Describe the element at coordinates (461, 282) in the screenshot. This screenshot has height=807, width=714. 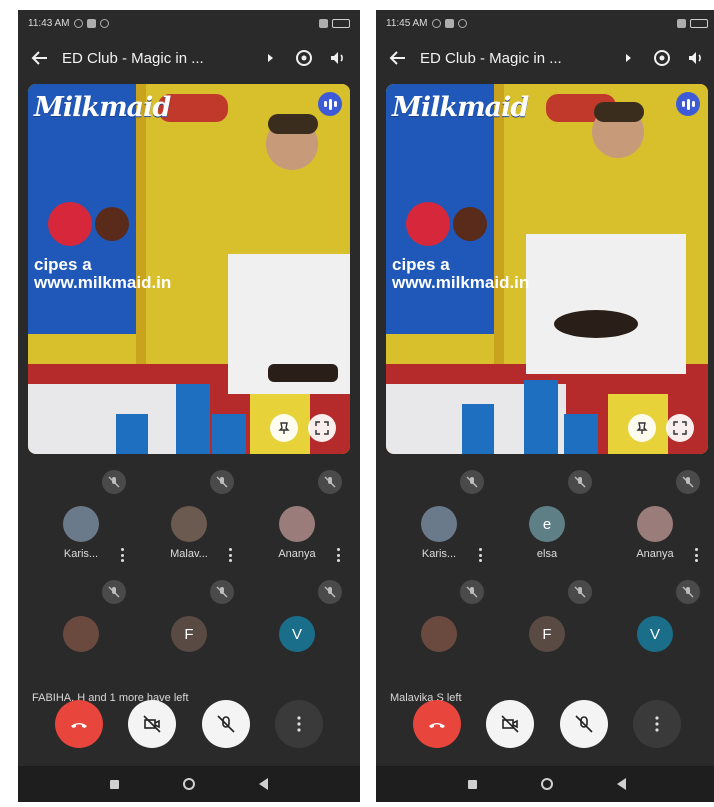
I see `banner-line-2: www.milkmaid.in` at that location.